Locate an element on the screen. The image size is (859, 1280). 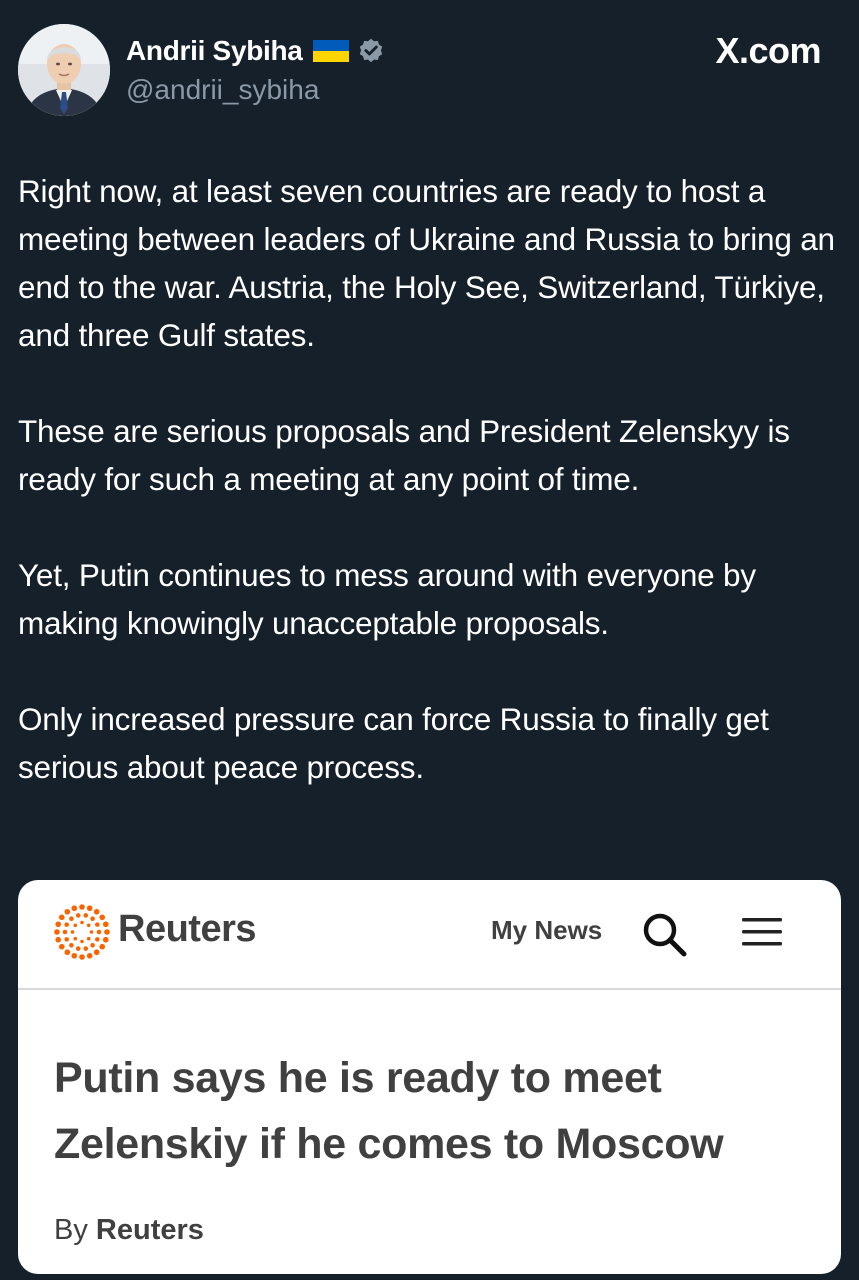
byline-author: Reuters is located at coordinates (150, 1230).